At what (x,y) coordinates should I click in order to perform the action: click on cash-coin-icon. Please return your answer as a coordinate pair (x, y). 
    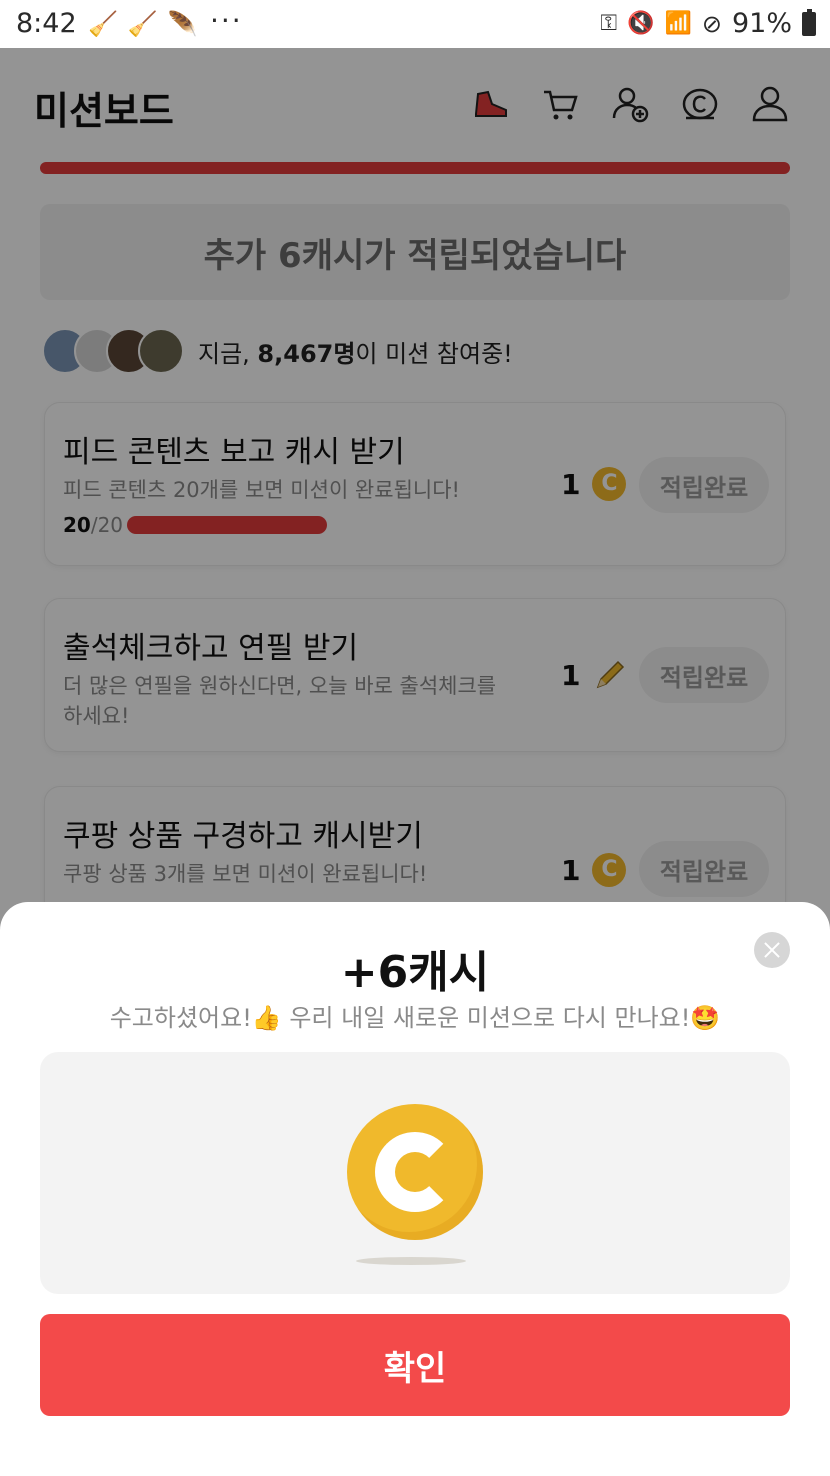
    Looking at the image, I should click on (415, 1172).